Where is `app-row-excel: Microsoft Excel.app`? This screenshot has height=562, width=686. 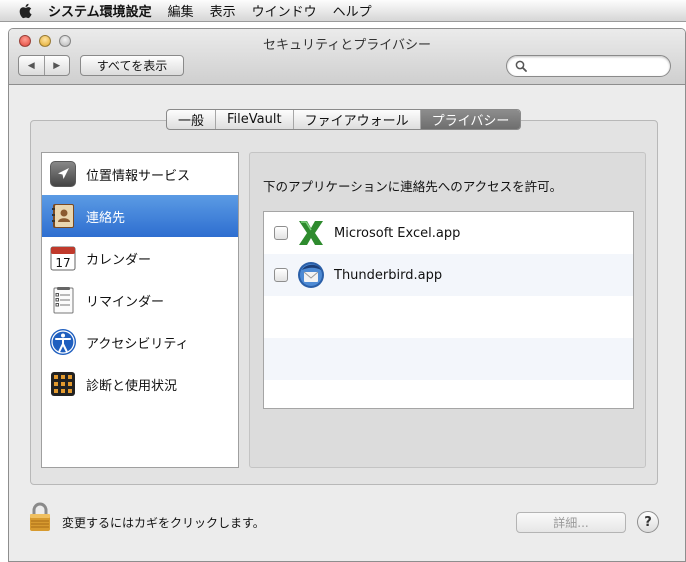 app-row-excel: Microsoft Excel.app is located at coordinates (448, 233).